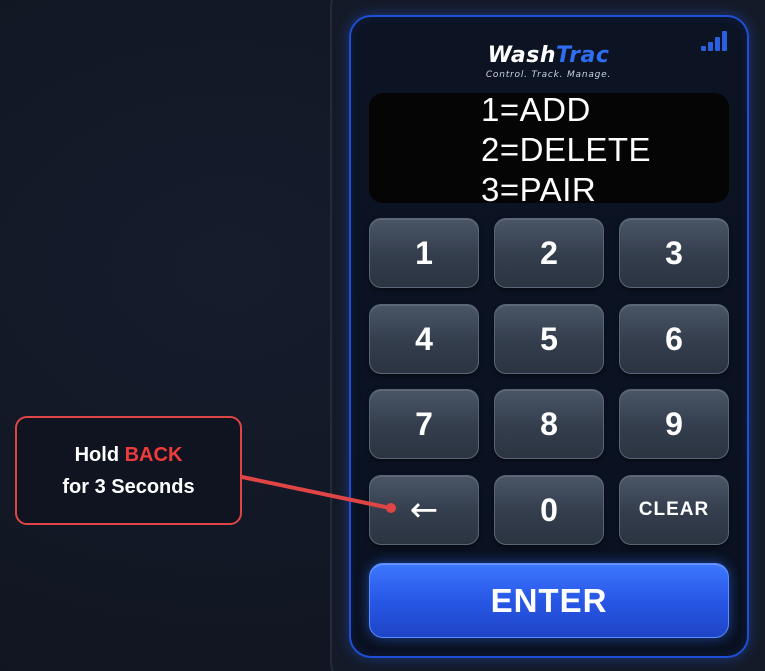 This screenshot has height=671, width=765. What do you see at coordinates (548, 75) in the screenshot?
I see `logo-tagline: Control. Track. Manage.` at bounding box center [548, 75].